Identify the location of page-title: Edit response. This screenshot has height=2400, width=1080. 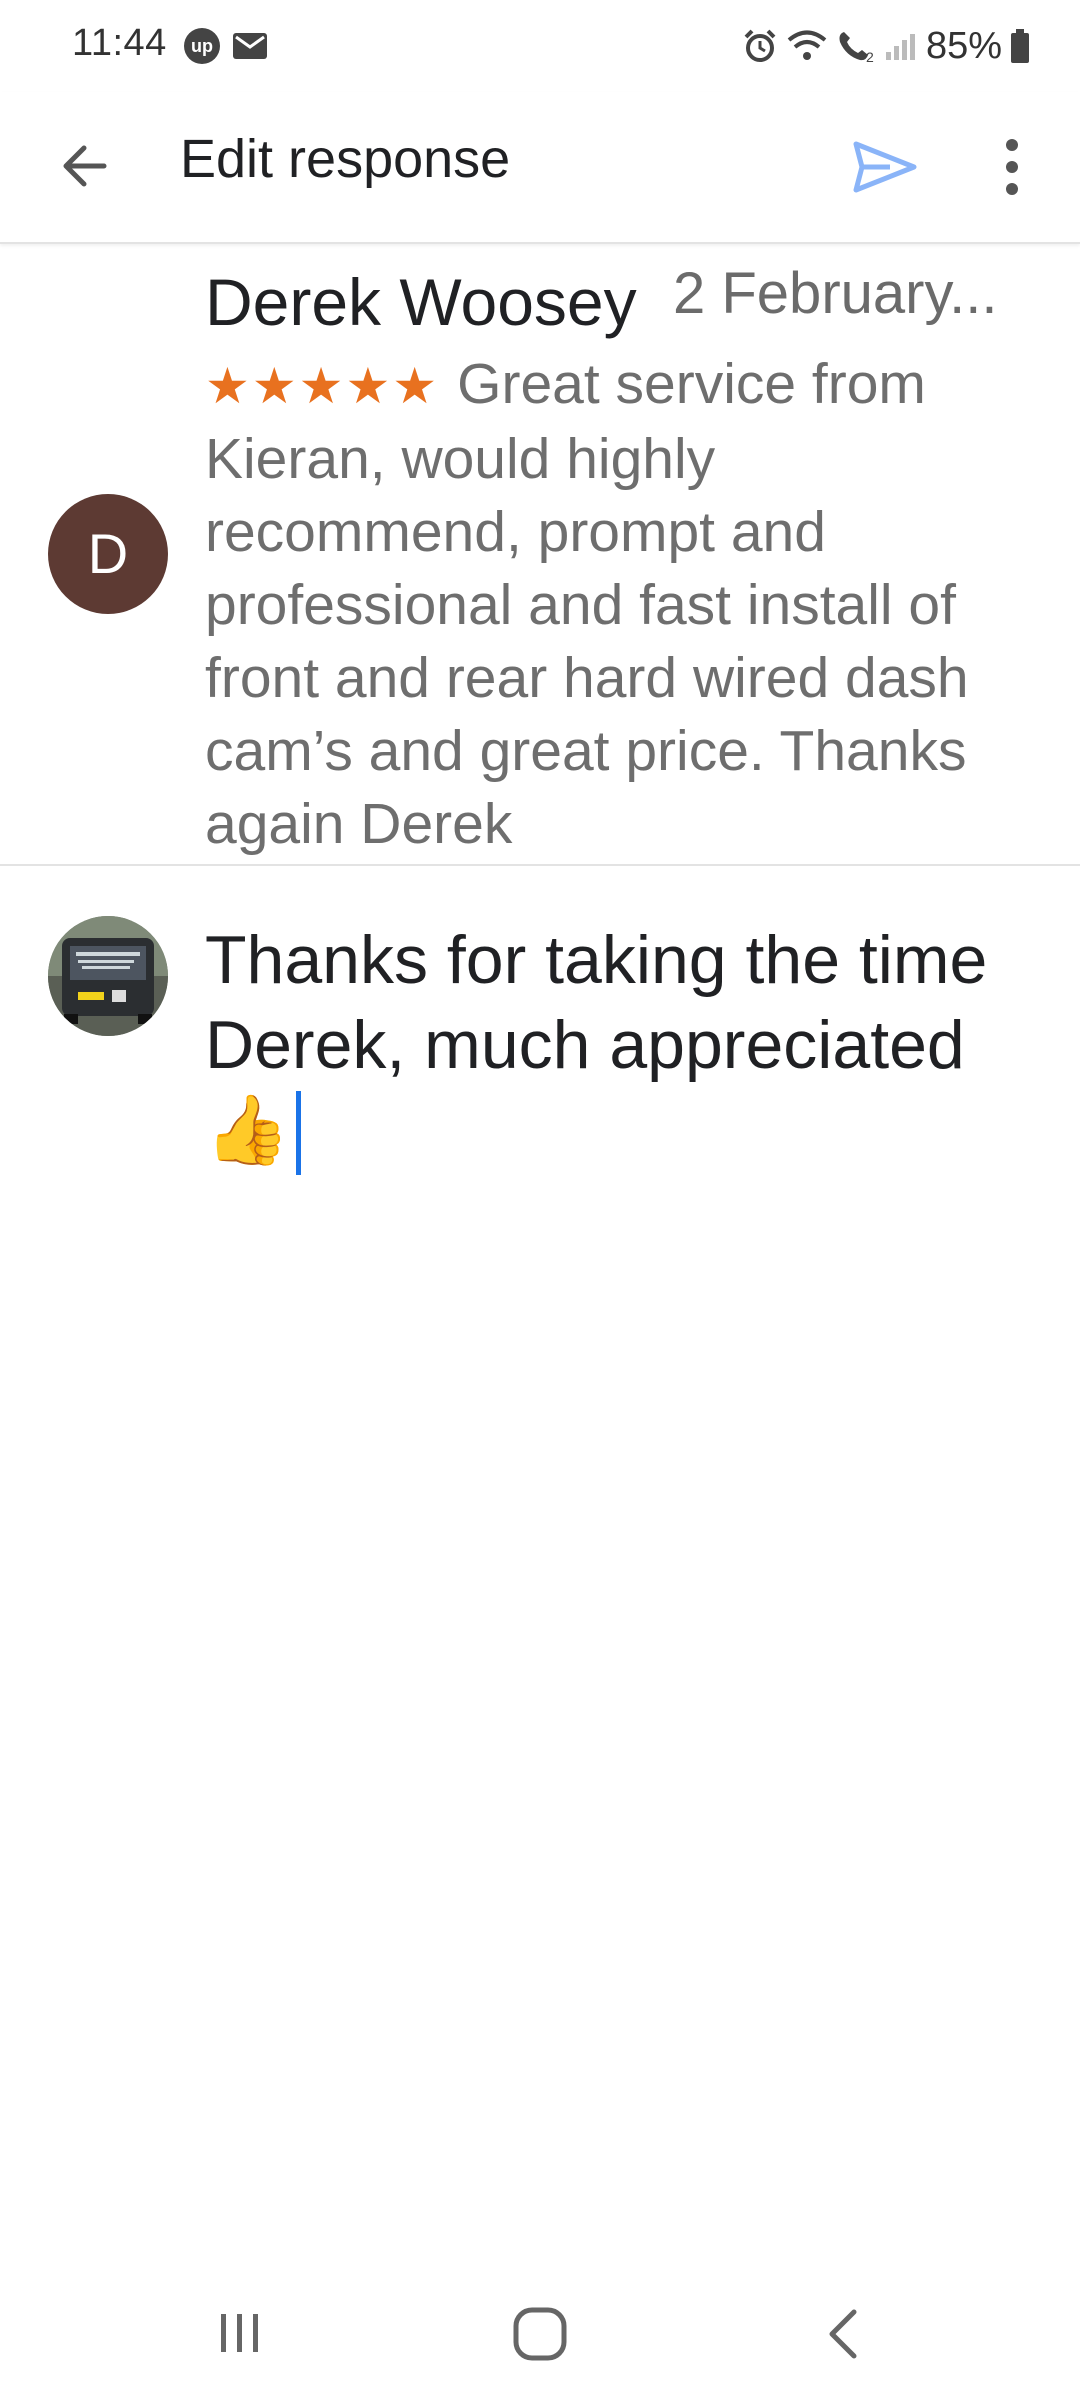
(345, 159).